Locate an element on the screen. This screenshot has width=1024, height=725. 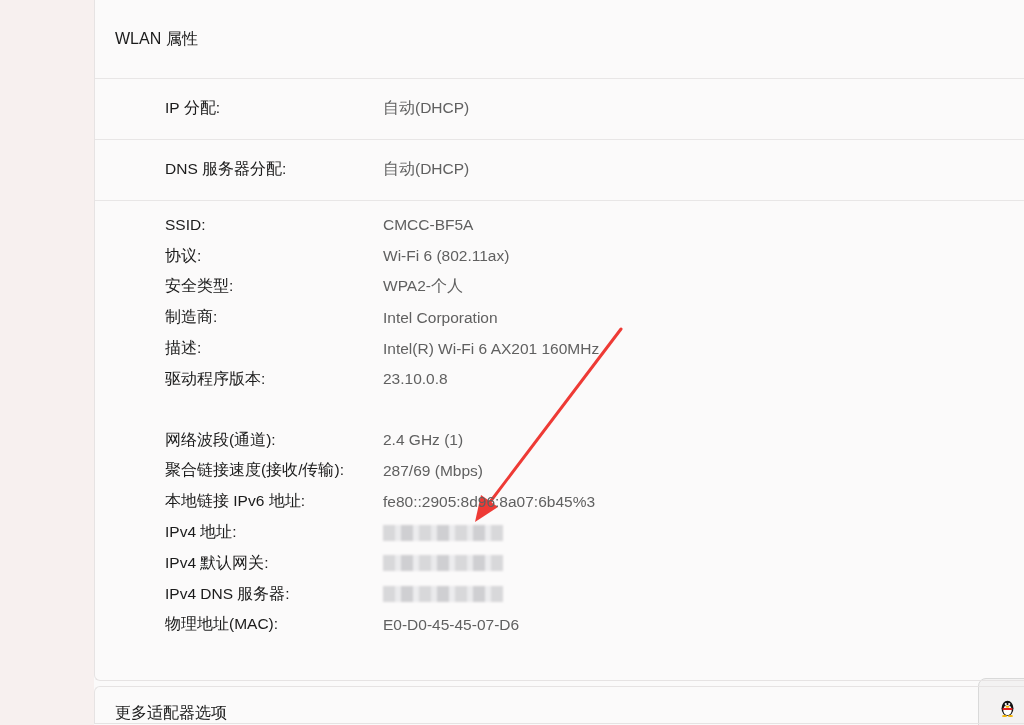
property-label: SSID: is located at coordinates (186, 225).